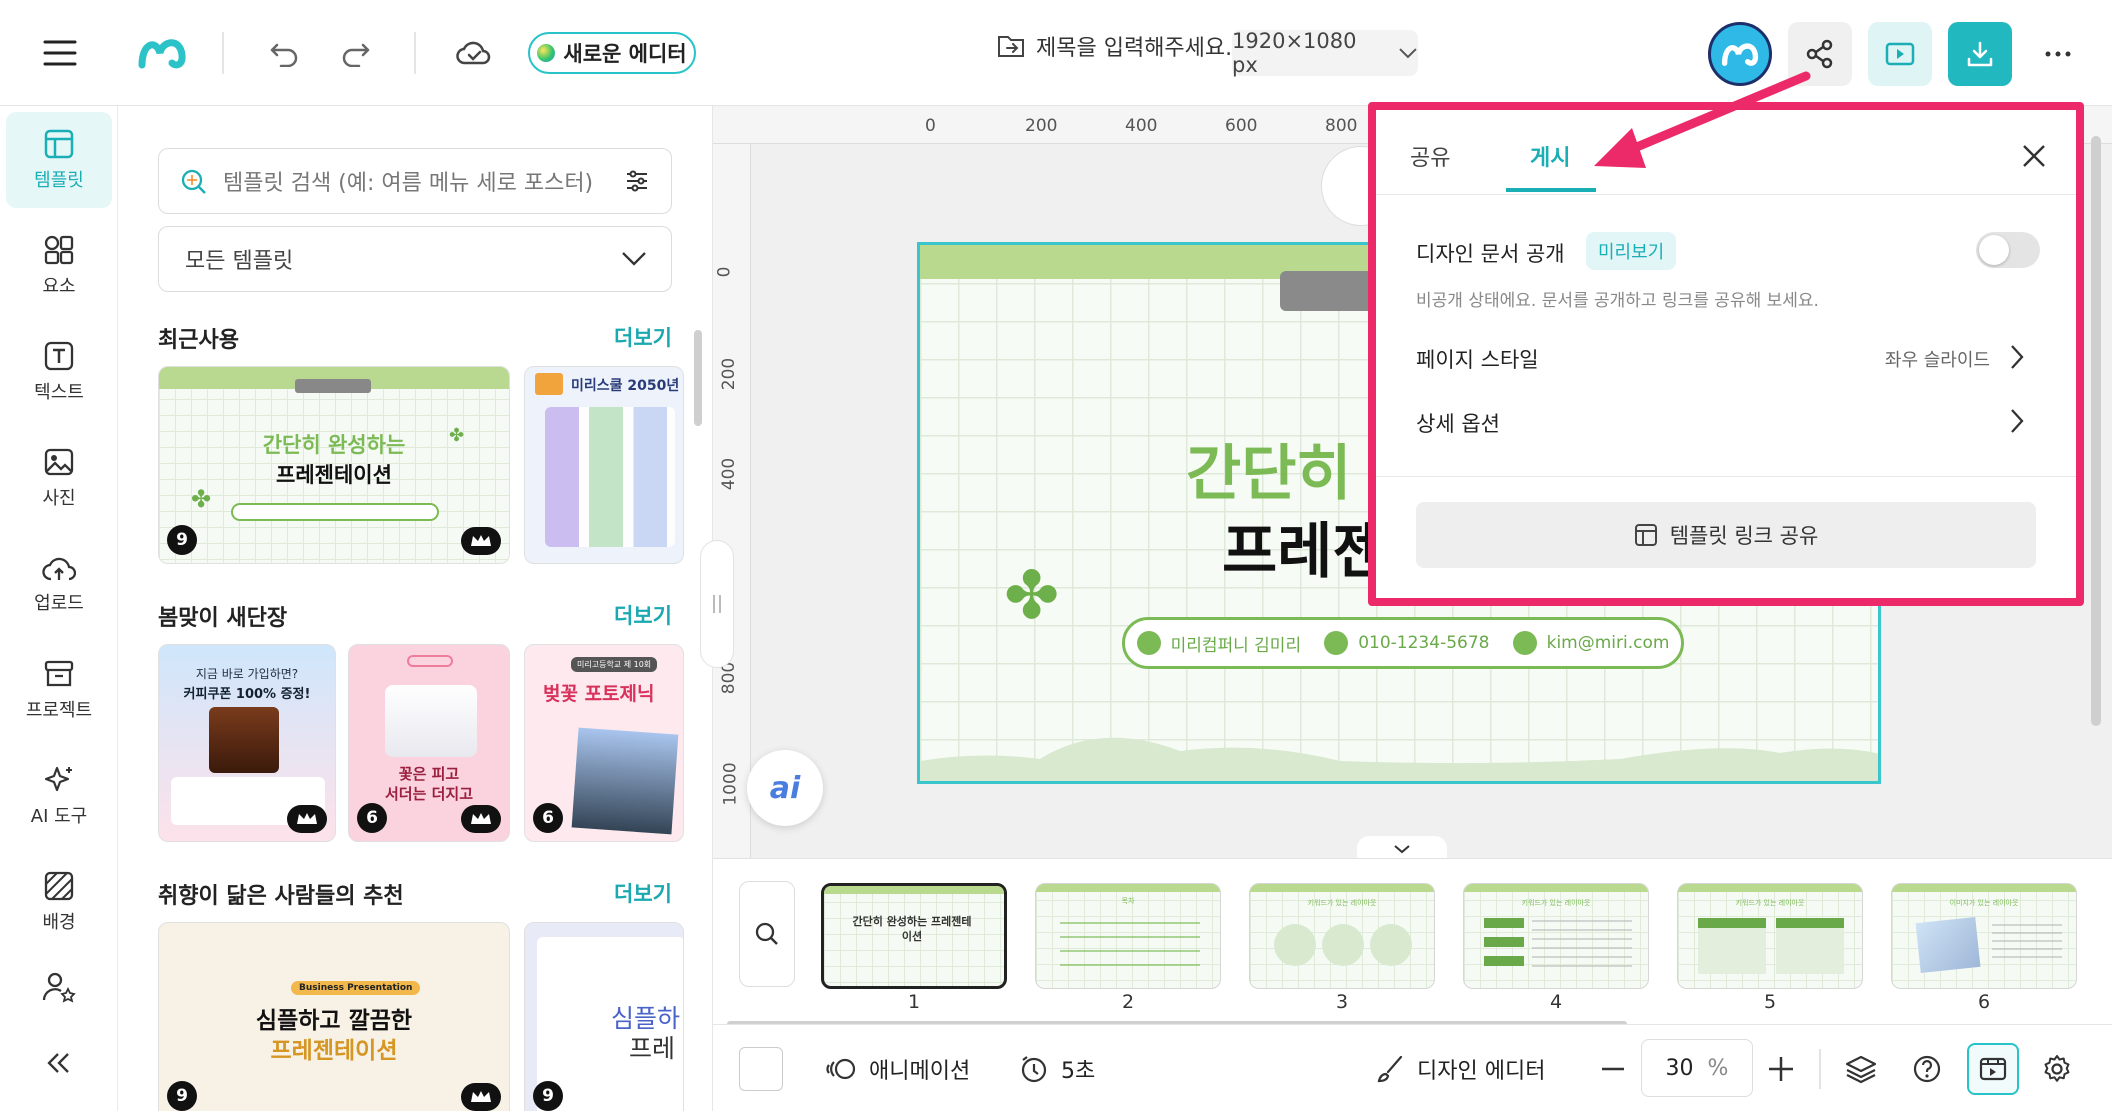 The image size is (2112, 1112). What do you see at coordinates (1460, 1068) in the screenshot?
I see `design-editor-button: 디자인 에디터` at bounding box center [1460, 1068].